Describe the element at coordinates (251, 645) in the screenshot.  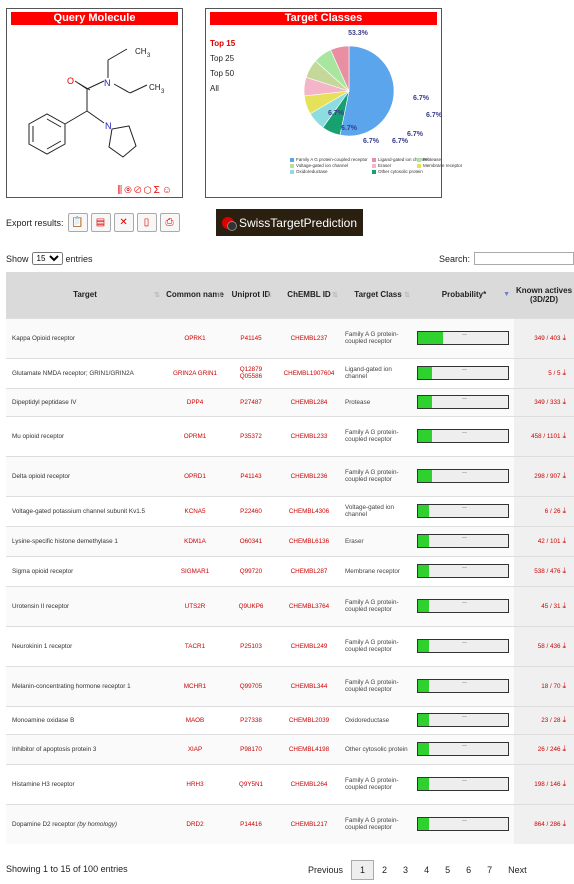
I see `uniprot-link: P25103` at that location.